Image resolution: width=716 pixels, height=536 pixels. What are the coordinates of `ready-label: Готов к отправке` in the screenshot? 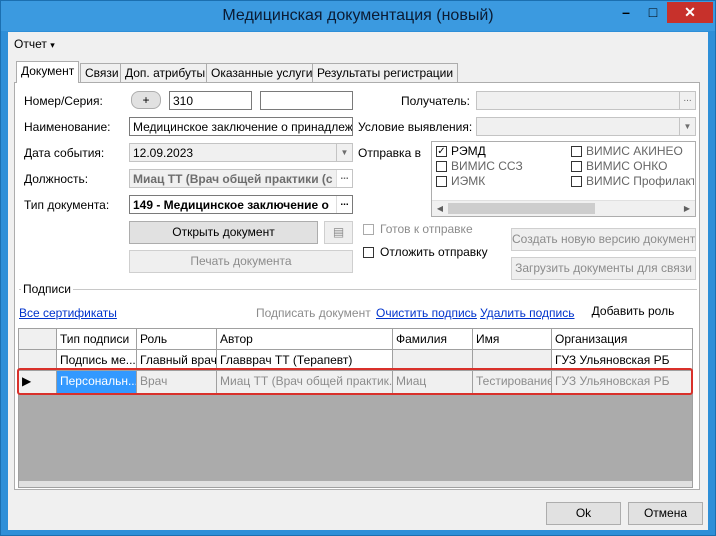 It's located at (426, 229).